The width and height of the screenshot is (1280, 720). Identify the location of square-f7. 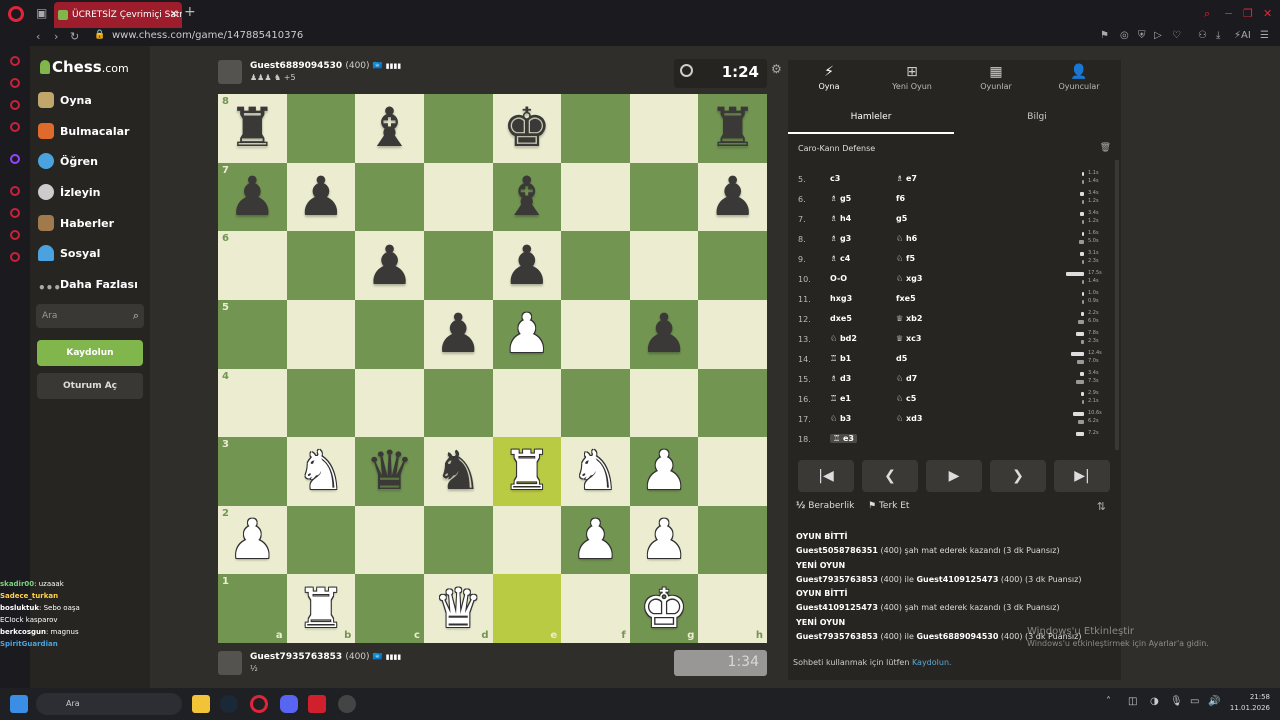
(595, 197).